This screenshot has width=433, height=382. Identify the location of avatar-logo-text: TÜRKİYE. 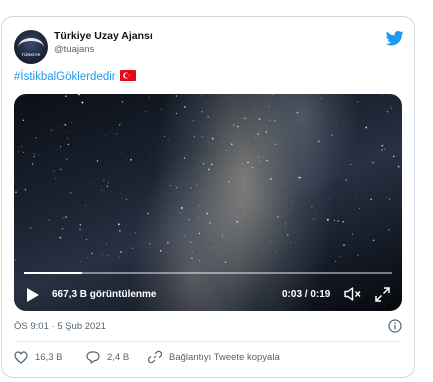
(31, 54).